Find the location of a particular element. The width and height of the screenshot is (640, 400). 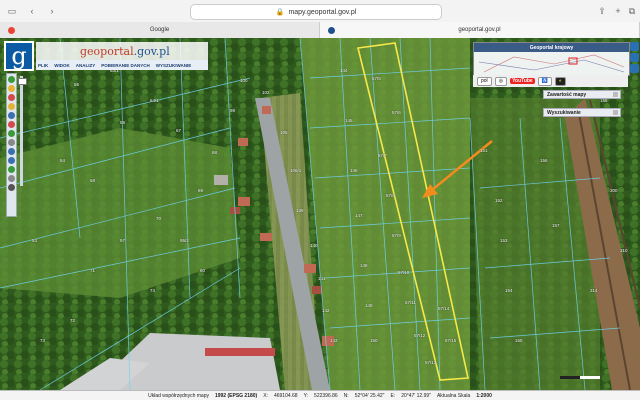

tab-label: geoportal.gov.pl is located at coordinates (479, 30).